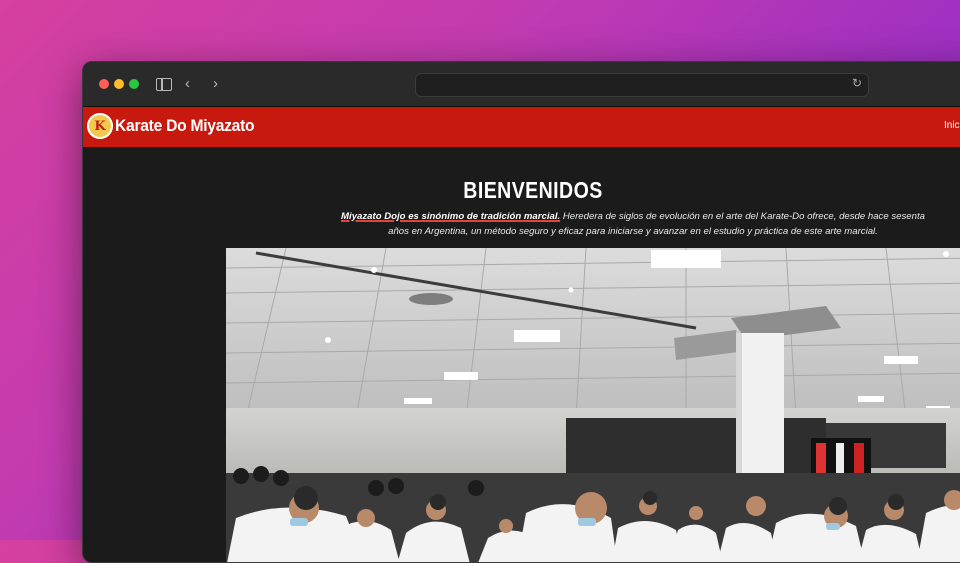  Describe the element at coordinates (533, 190) in the screenshot. I see `page-heading: BIENVENIDOS` at that location.